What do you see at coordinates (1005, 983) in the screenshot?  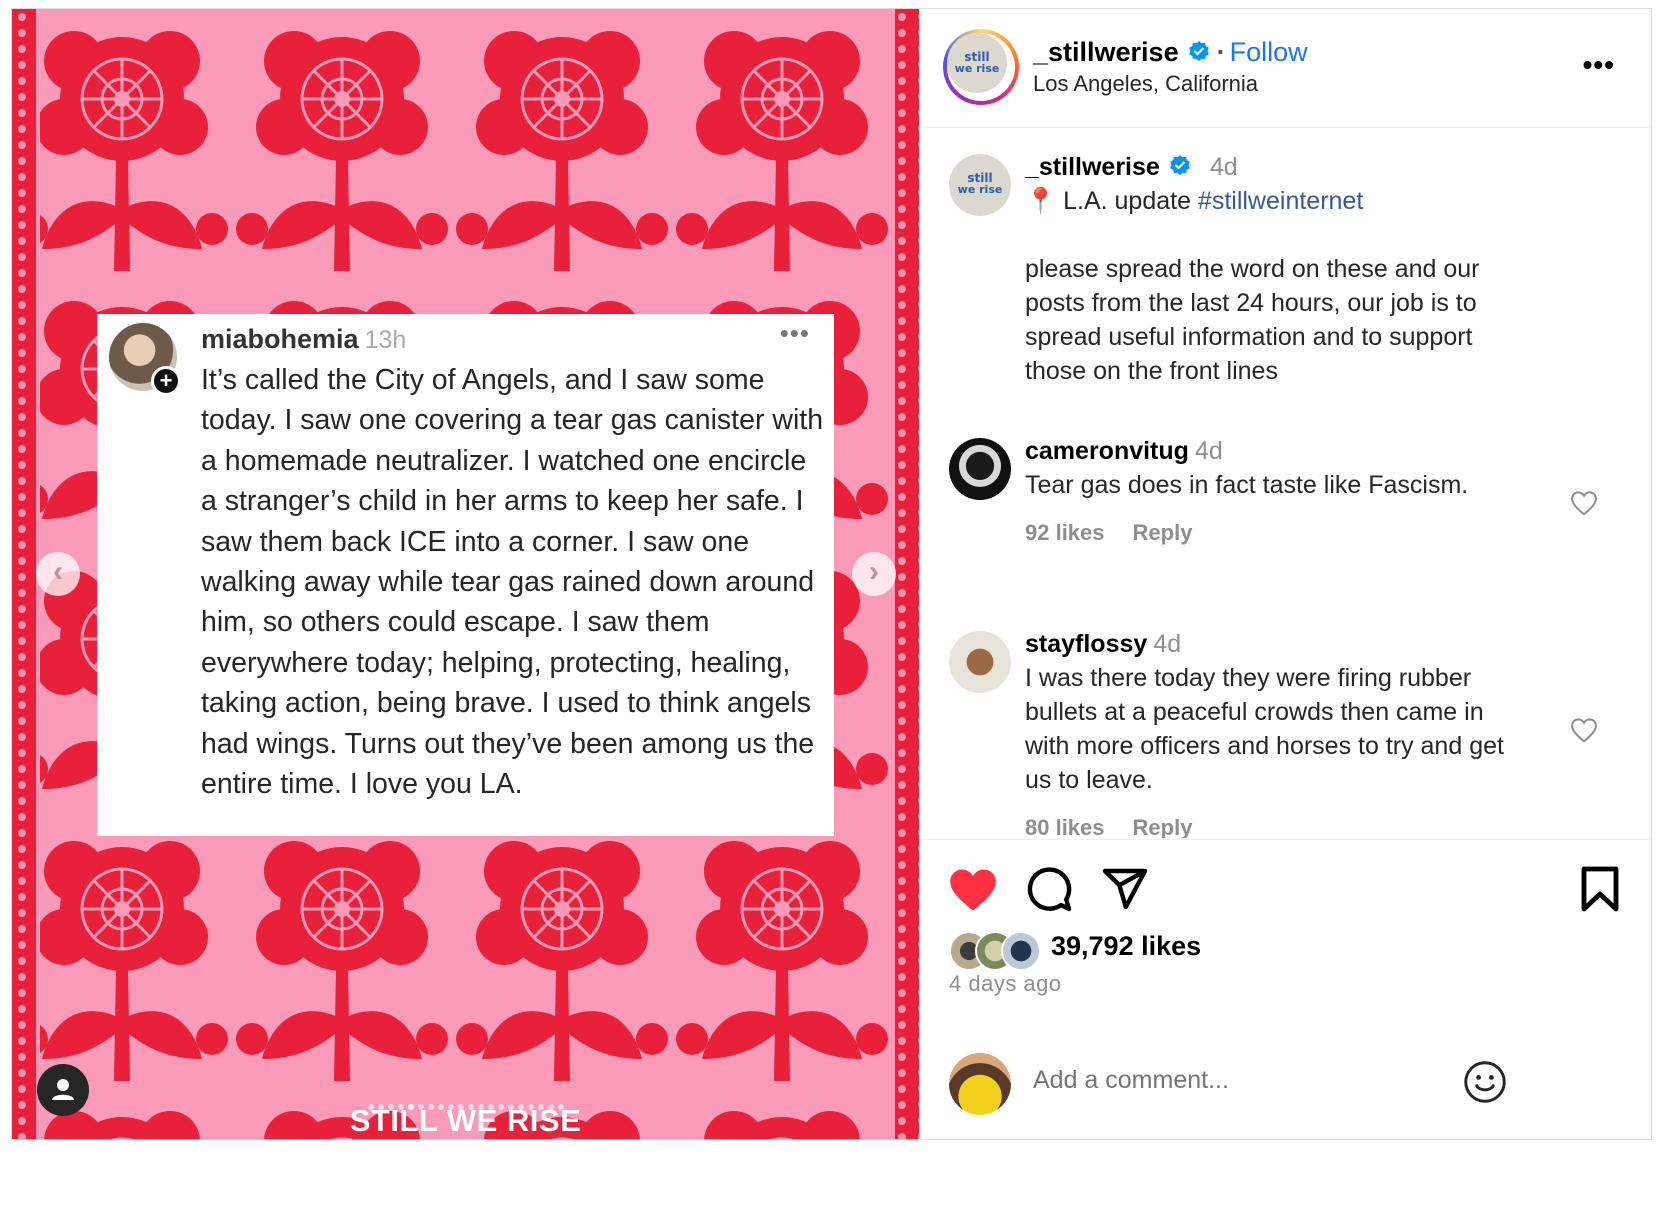 I see `post-date: 4 days ago` at bounding box center [1005, 983].